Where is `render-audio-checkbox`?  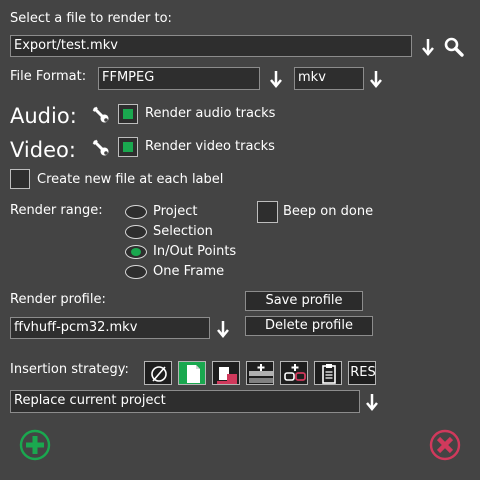
render-audio-checkbox is located at coordinates (128, 114).